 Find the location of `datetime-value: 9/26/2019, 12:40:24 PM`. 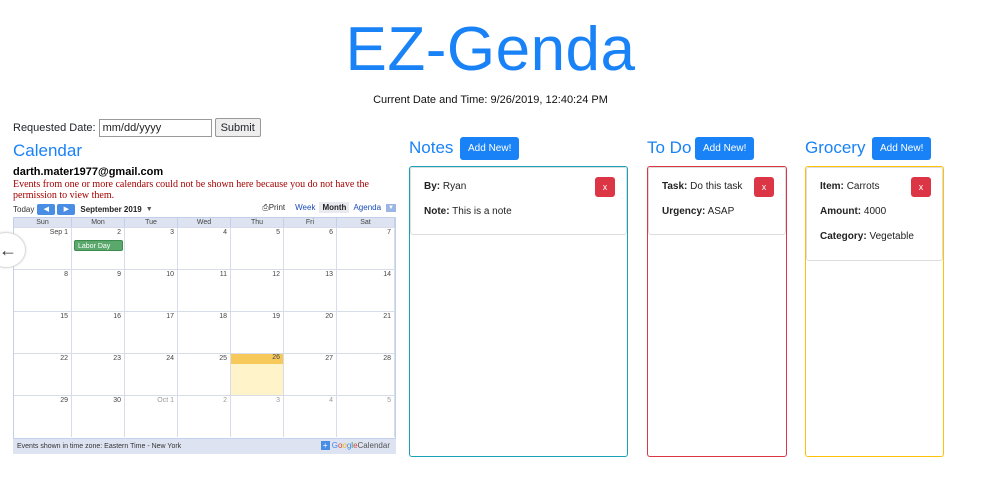

datetime-value: 9/26/2019, 12:40:24 PM is located at coordinates (549, 100).